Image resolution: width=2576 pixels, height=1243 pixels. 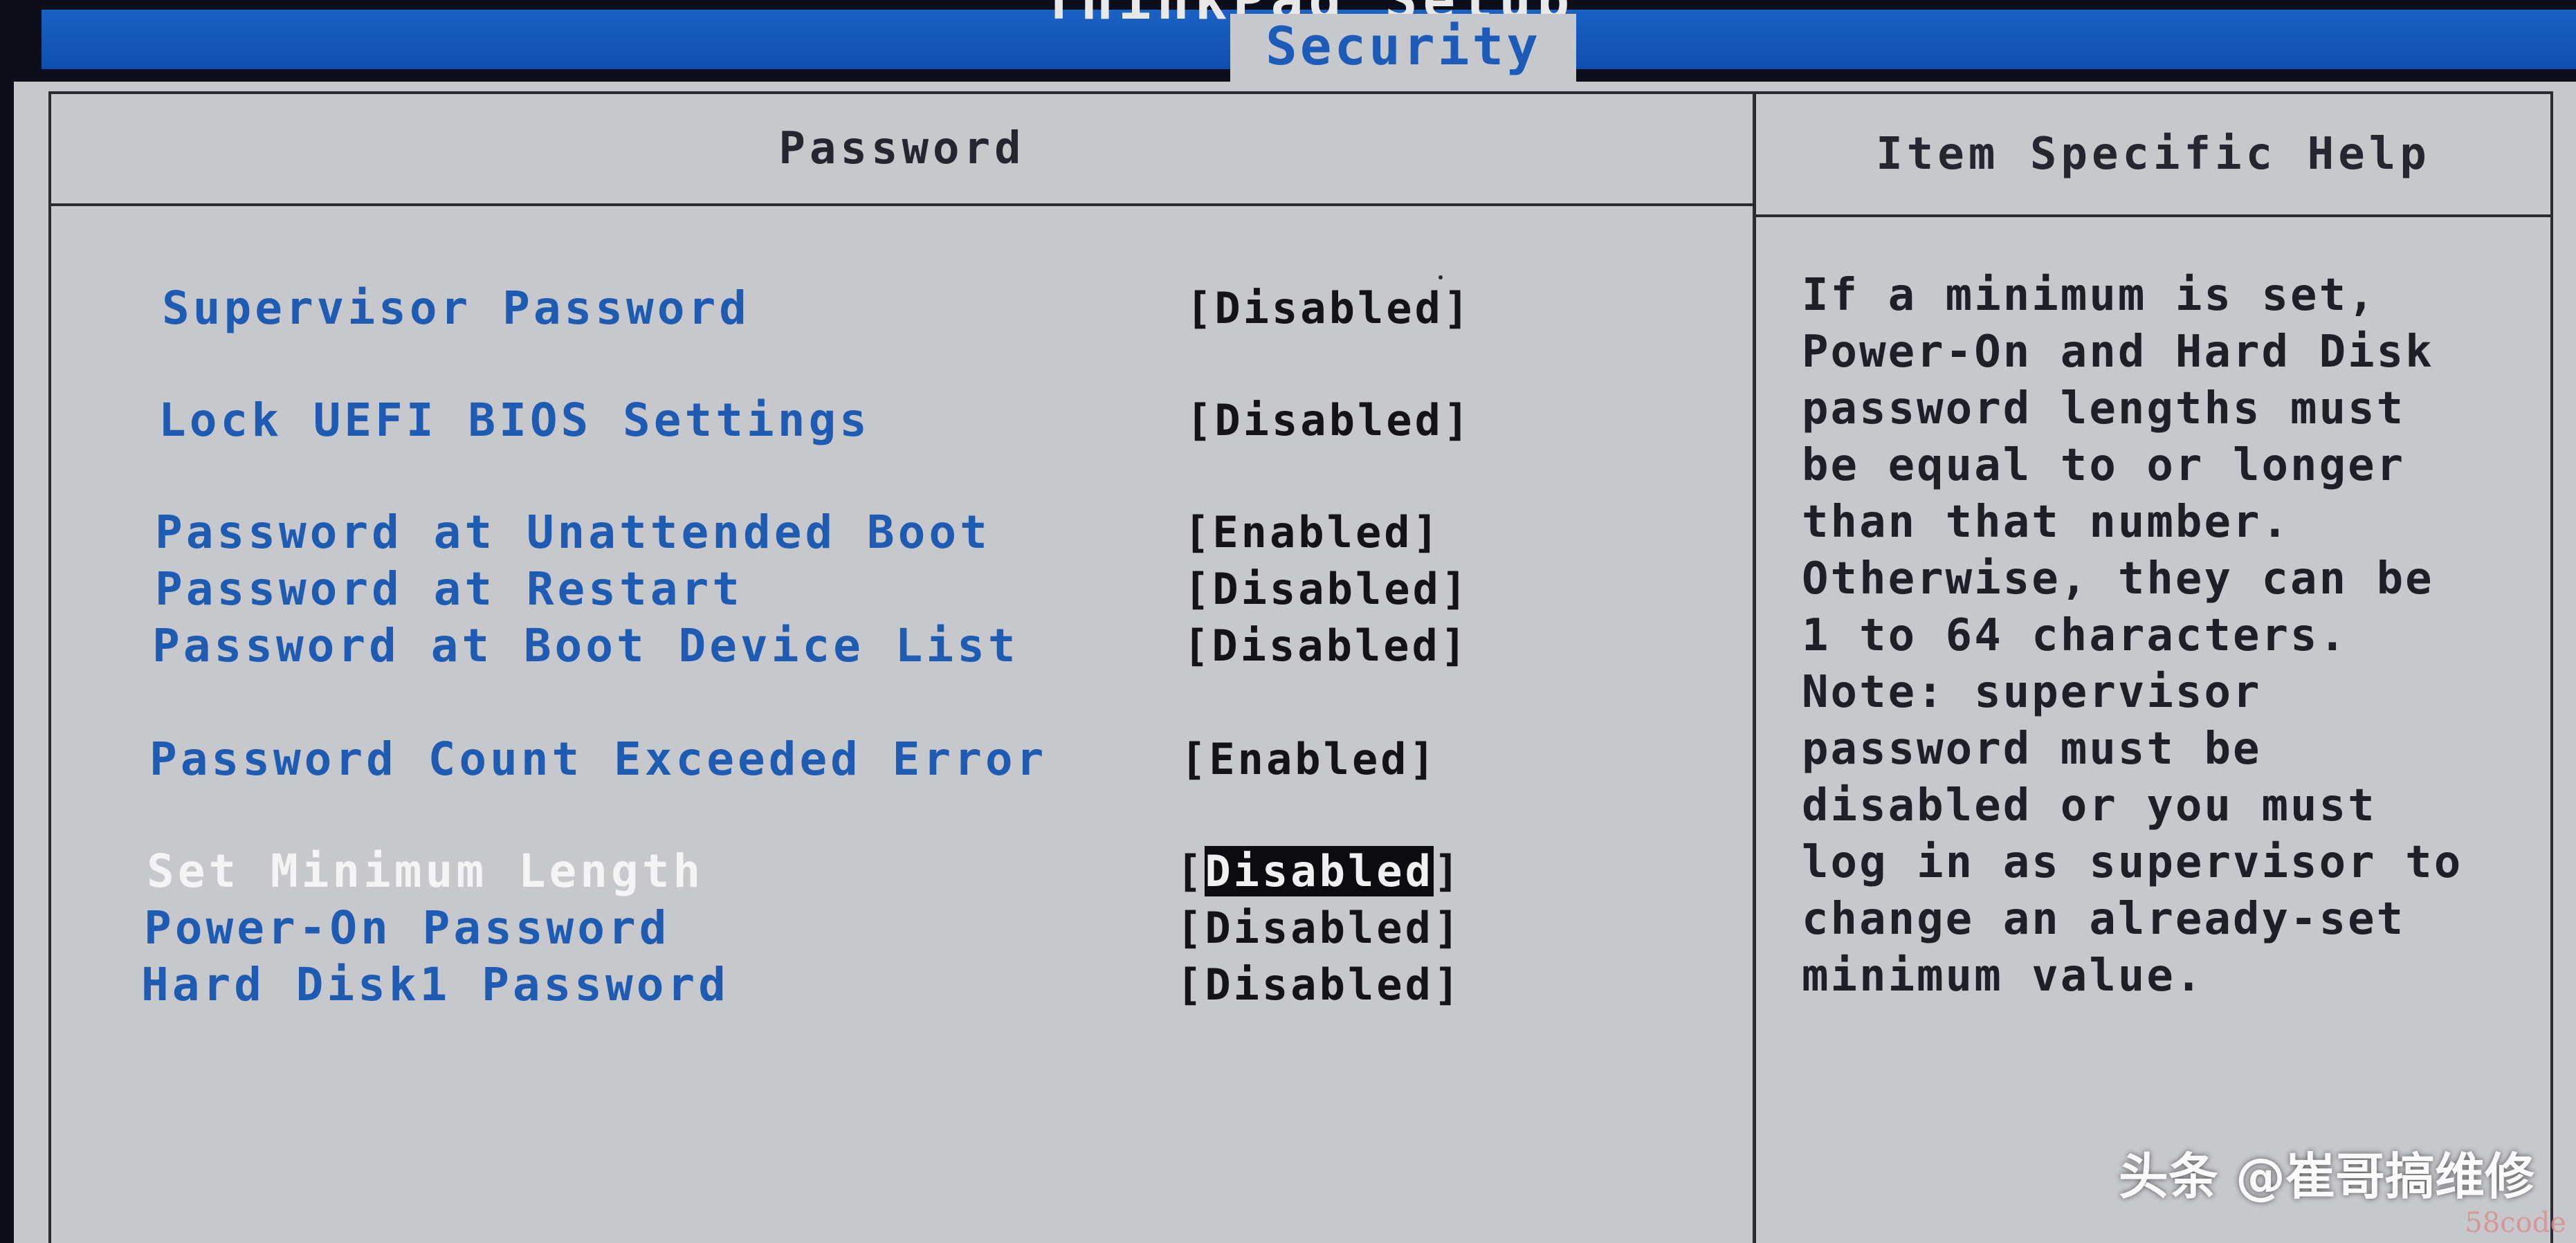 I want to click on corner-watermark: 58code, so click(x=2515, y=1223).